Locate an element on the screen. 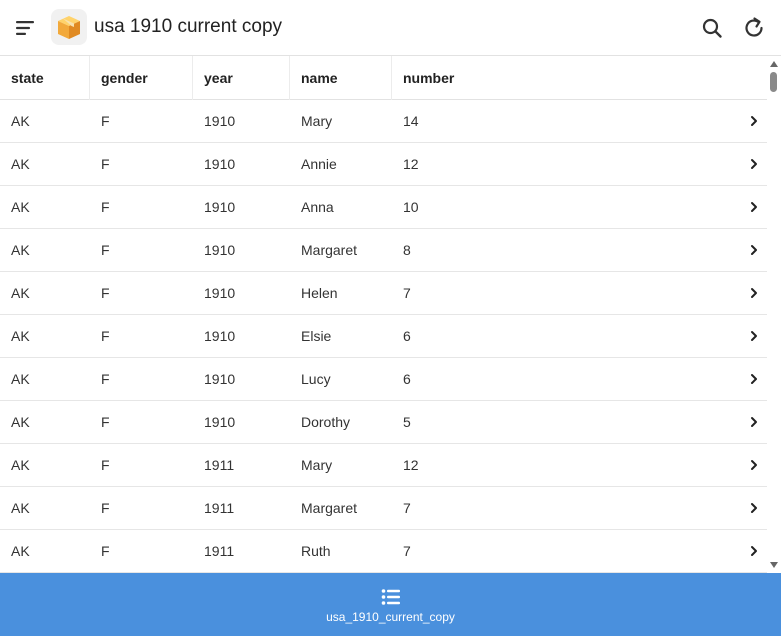  page-title: usa 1910 current copy is located at coordinates (188, 26).